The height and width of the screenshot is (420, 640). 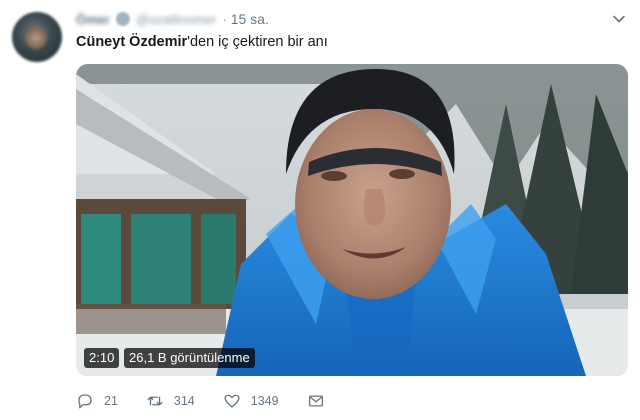 What do you see at coordinates (37, 37) in the screenshot?
I see `avatar` at bounding box center [37, 37].